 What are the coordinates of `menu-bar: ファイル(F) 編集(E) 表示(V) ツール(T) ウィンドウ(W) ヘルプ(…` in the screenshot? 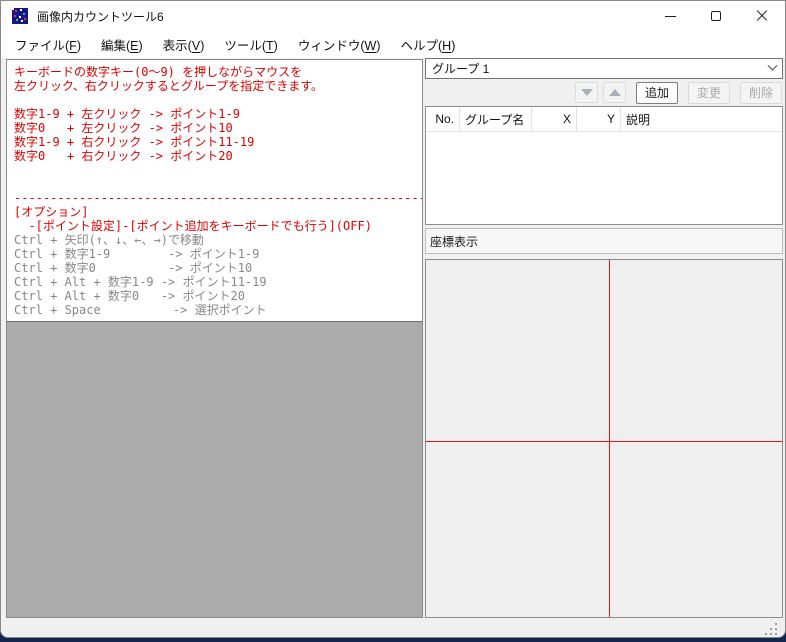 It's located at (393, 44).